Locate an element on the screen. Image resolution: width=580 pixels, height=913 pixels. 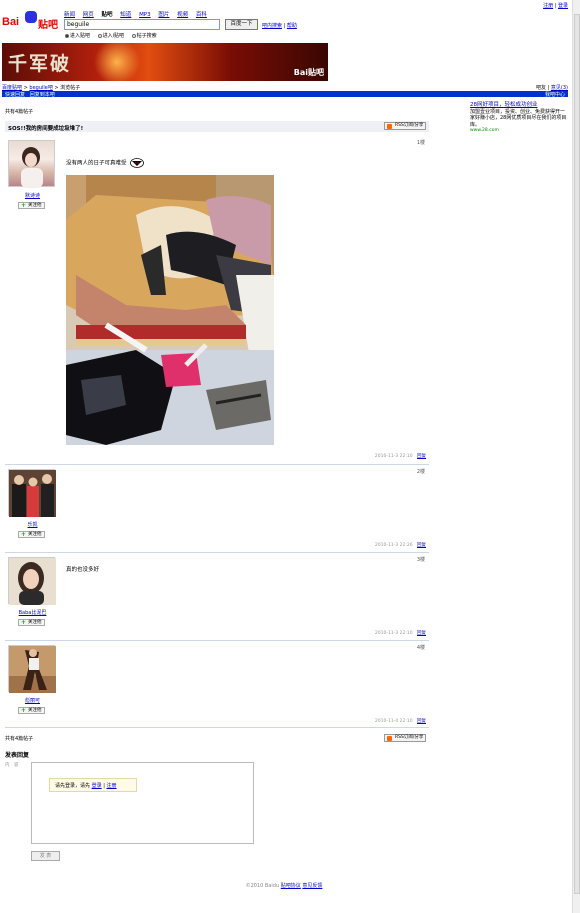
top-links: 注册 | 登录 is located at coordinates (555, 6).